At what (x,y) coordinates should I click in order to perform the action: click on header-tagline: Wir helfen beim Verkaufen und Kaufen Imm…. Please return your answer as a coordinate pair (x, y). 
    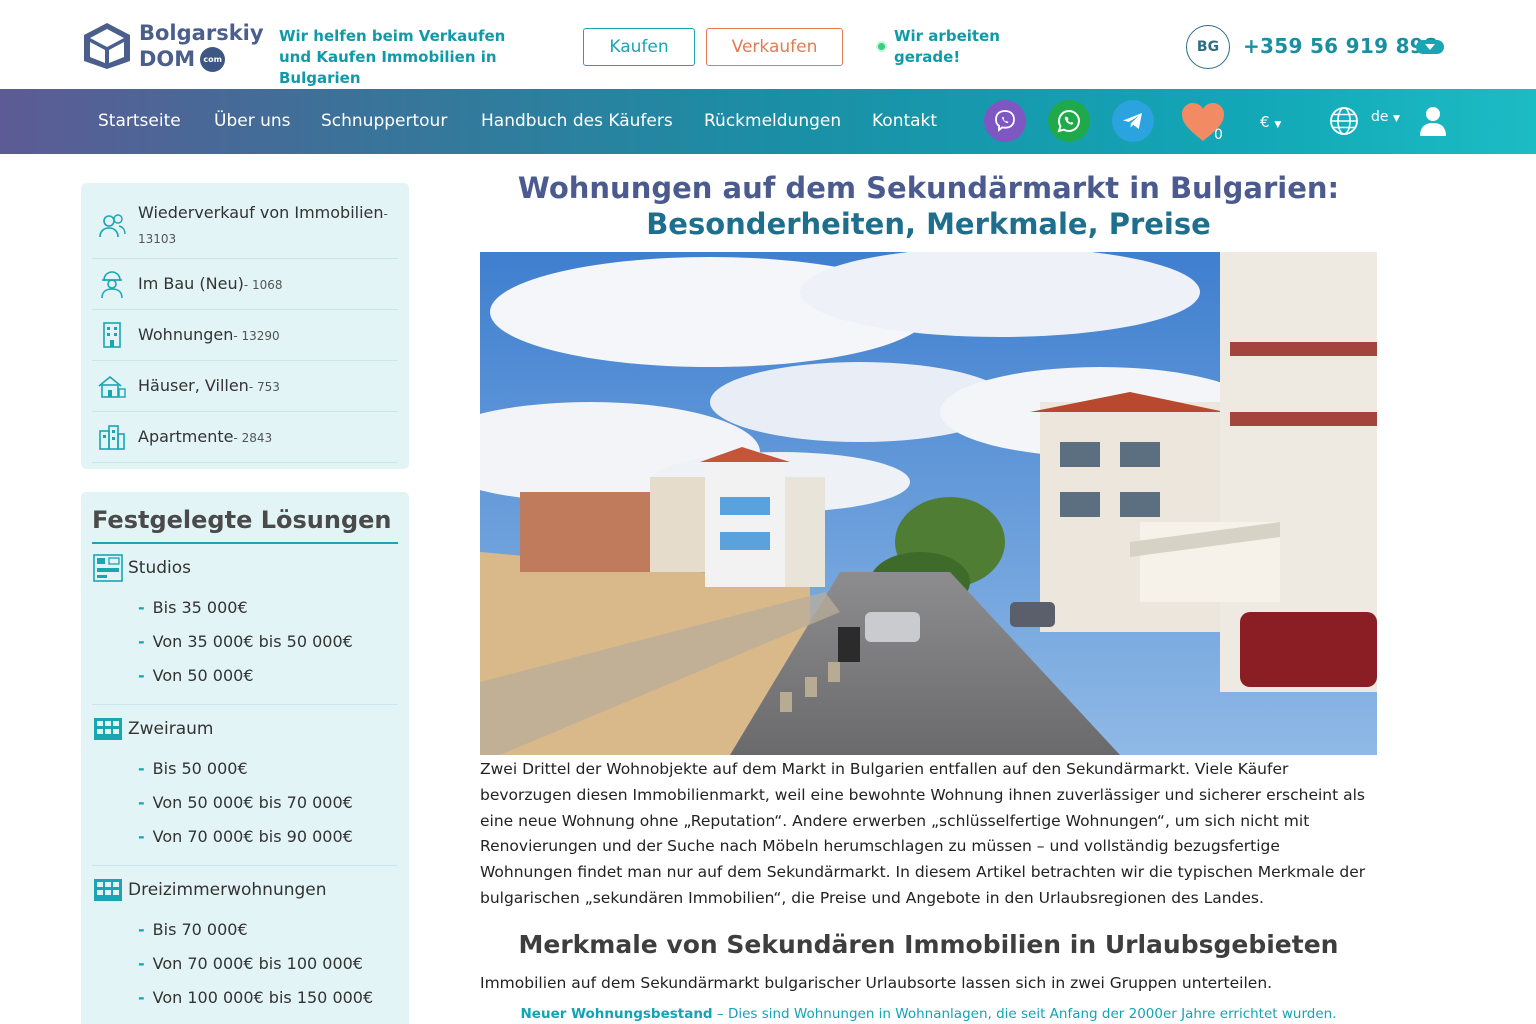
    Looking at the image, I should click on (392, 57).